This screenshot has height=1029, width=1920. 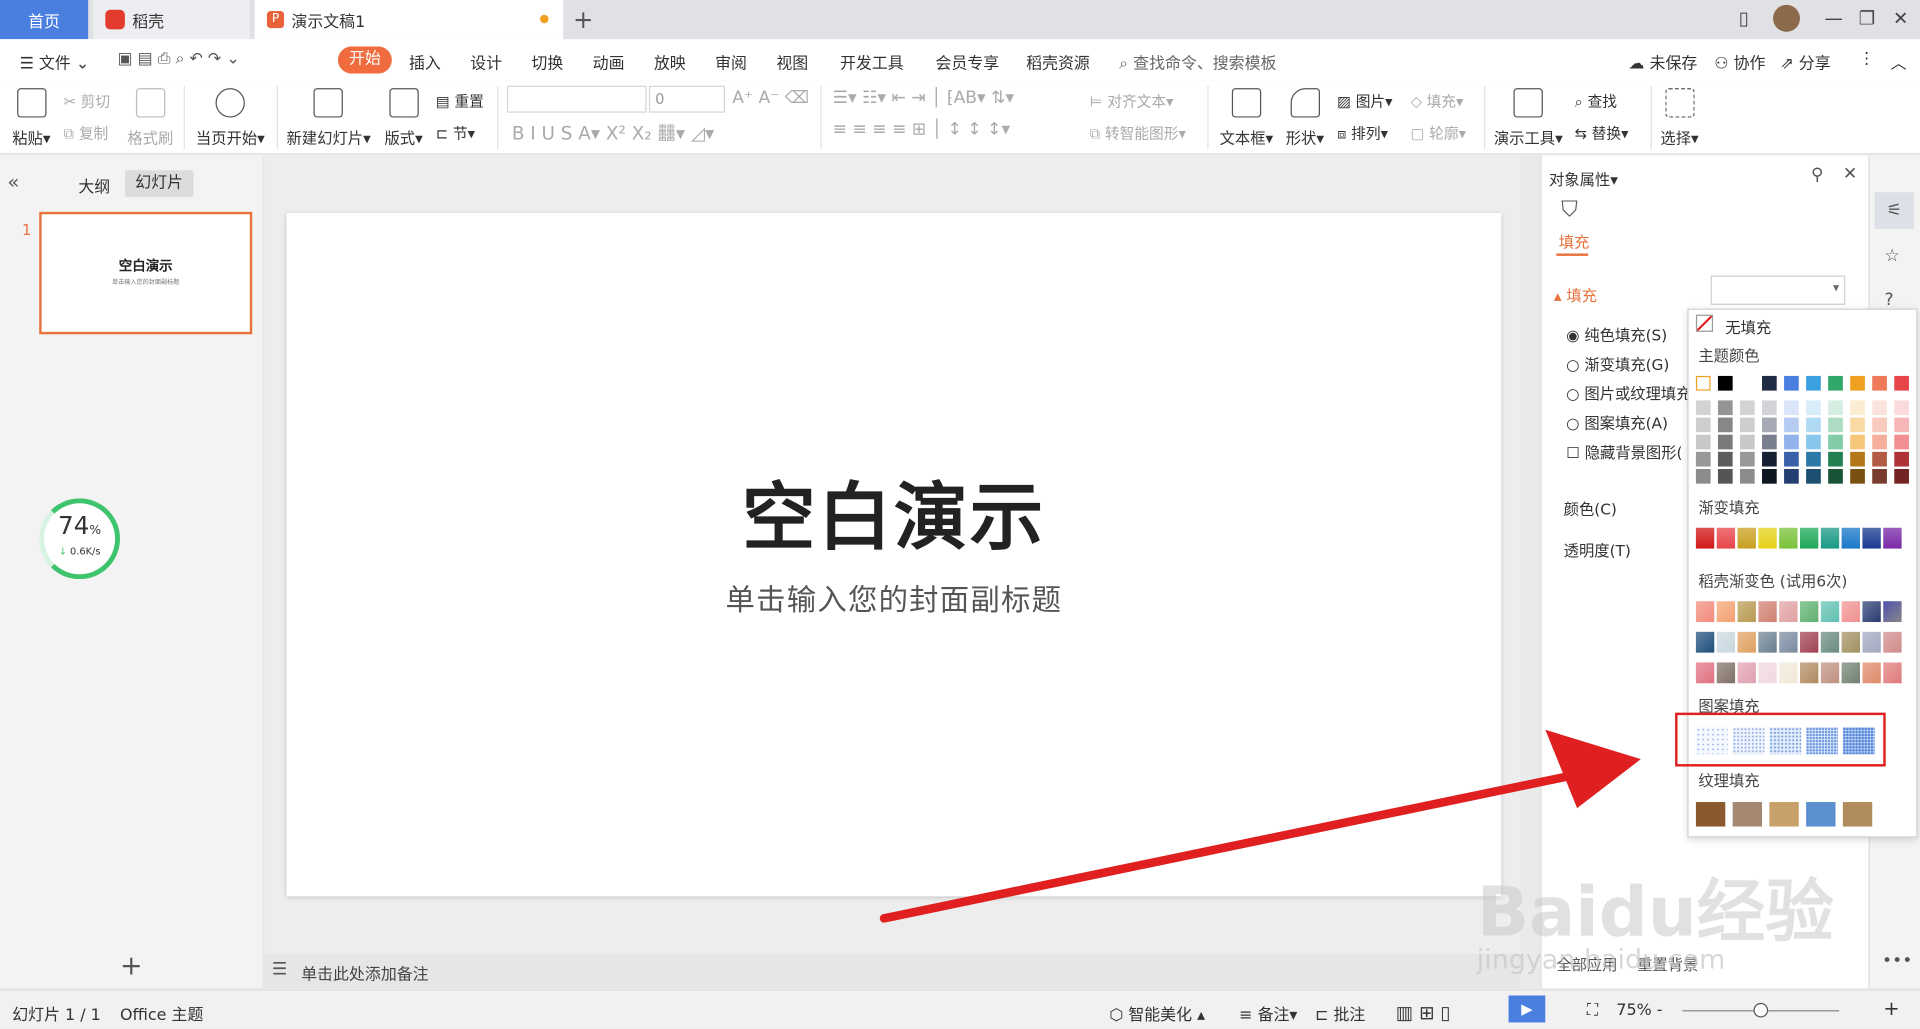 What do you see at coordinates (1761, 1010) in the screenshot?
I see `zoom-slider-handle` at bounding box center [1761, 1010].